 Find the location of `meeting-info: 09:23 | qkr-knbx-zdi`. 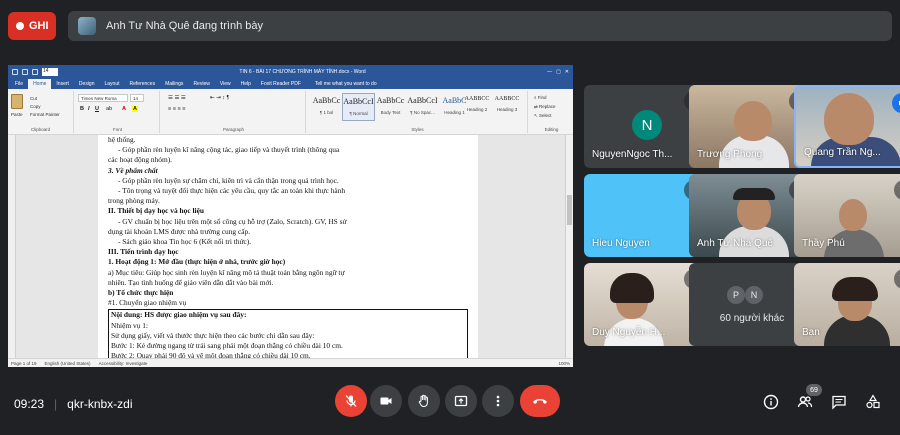

meeting-info: 09:23 | qkr-knbx-zdi is located at coordinates (73, 404).